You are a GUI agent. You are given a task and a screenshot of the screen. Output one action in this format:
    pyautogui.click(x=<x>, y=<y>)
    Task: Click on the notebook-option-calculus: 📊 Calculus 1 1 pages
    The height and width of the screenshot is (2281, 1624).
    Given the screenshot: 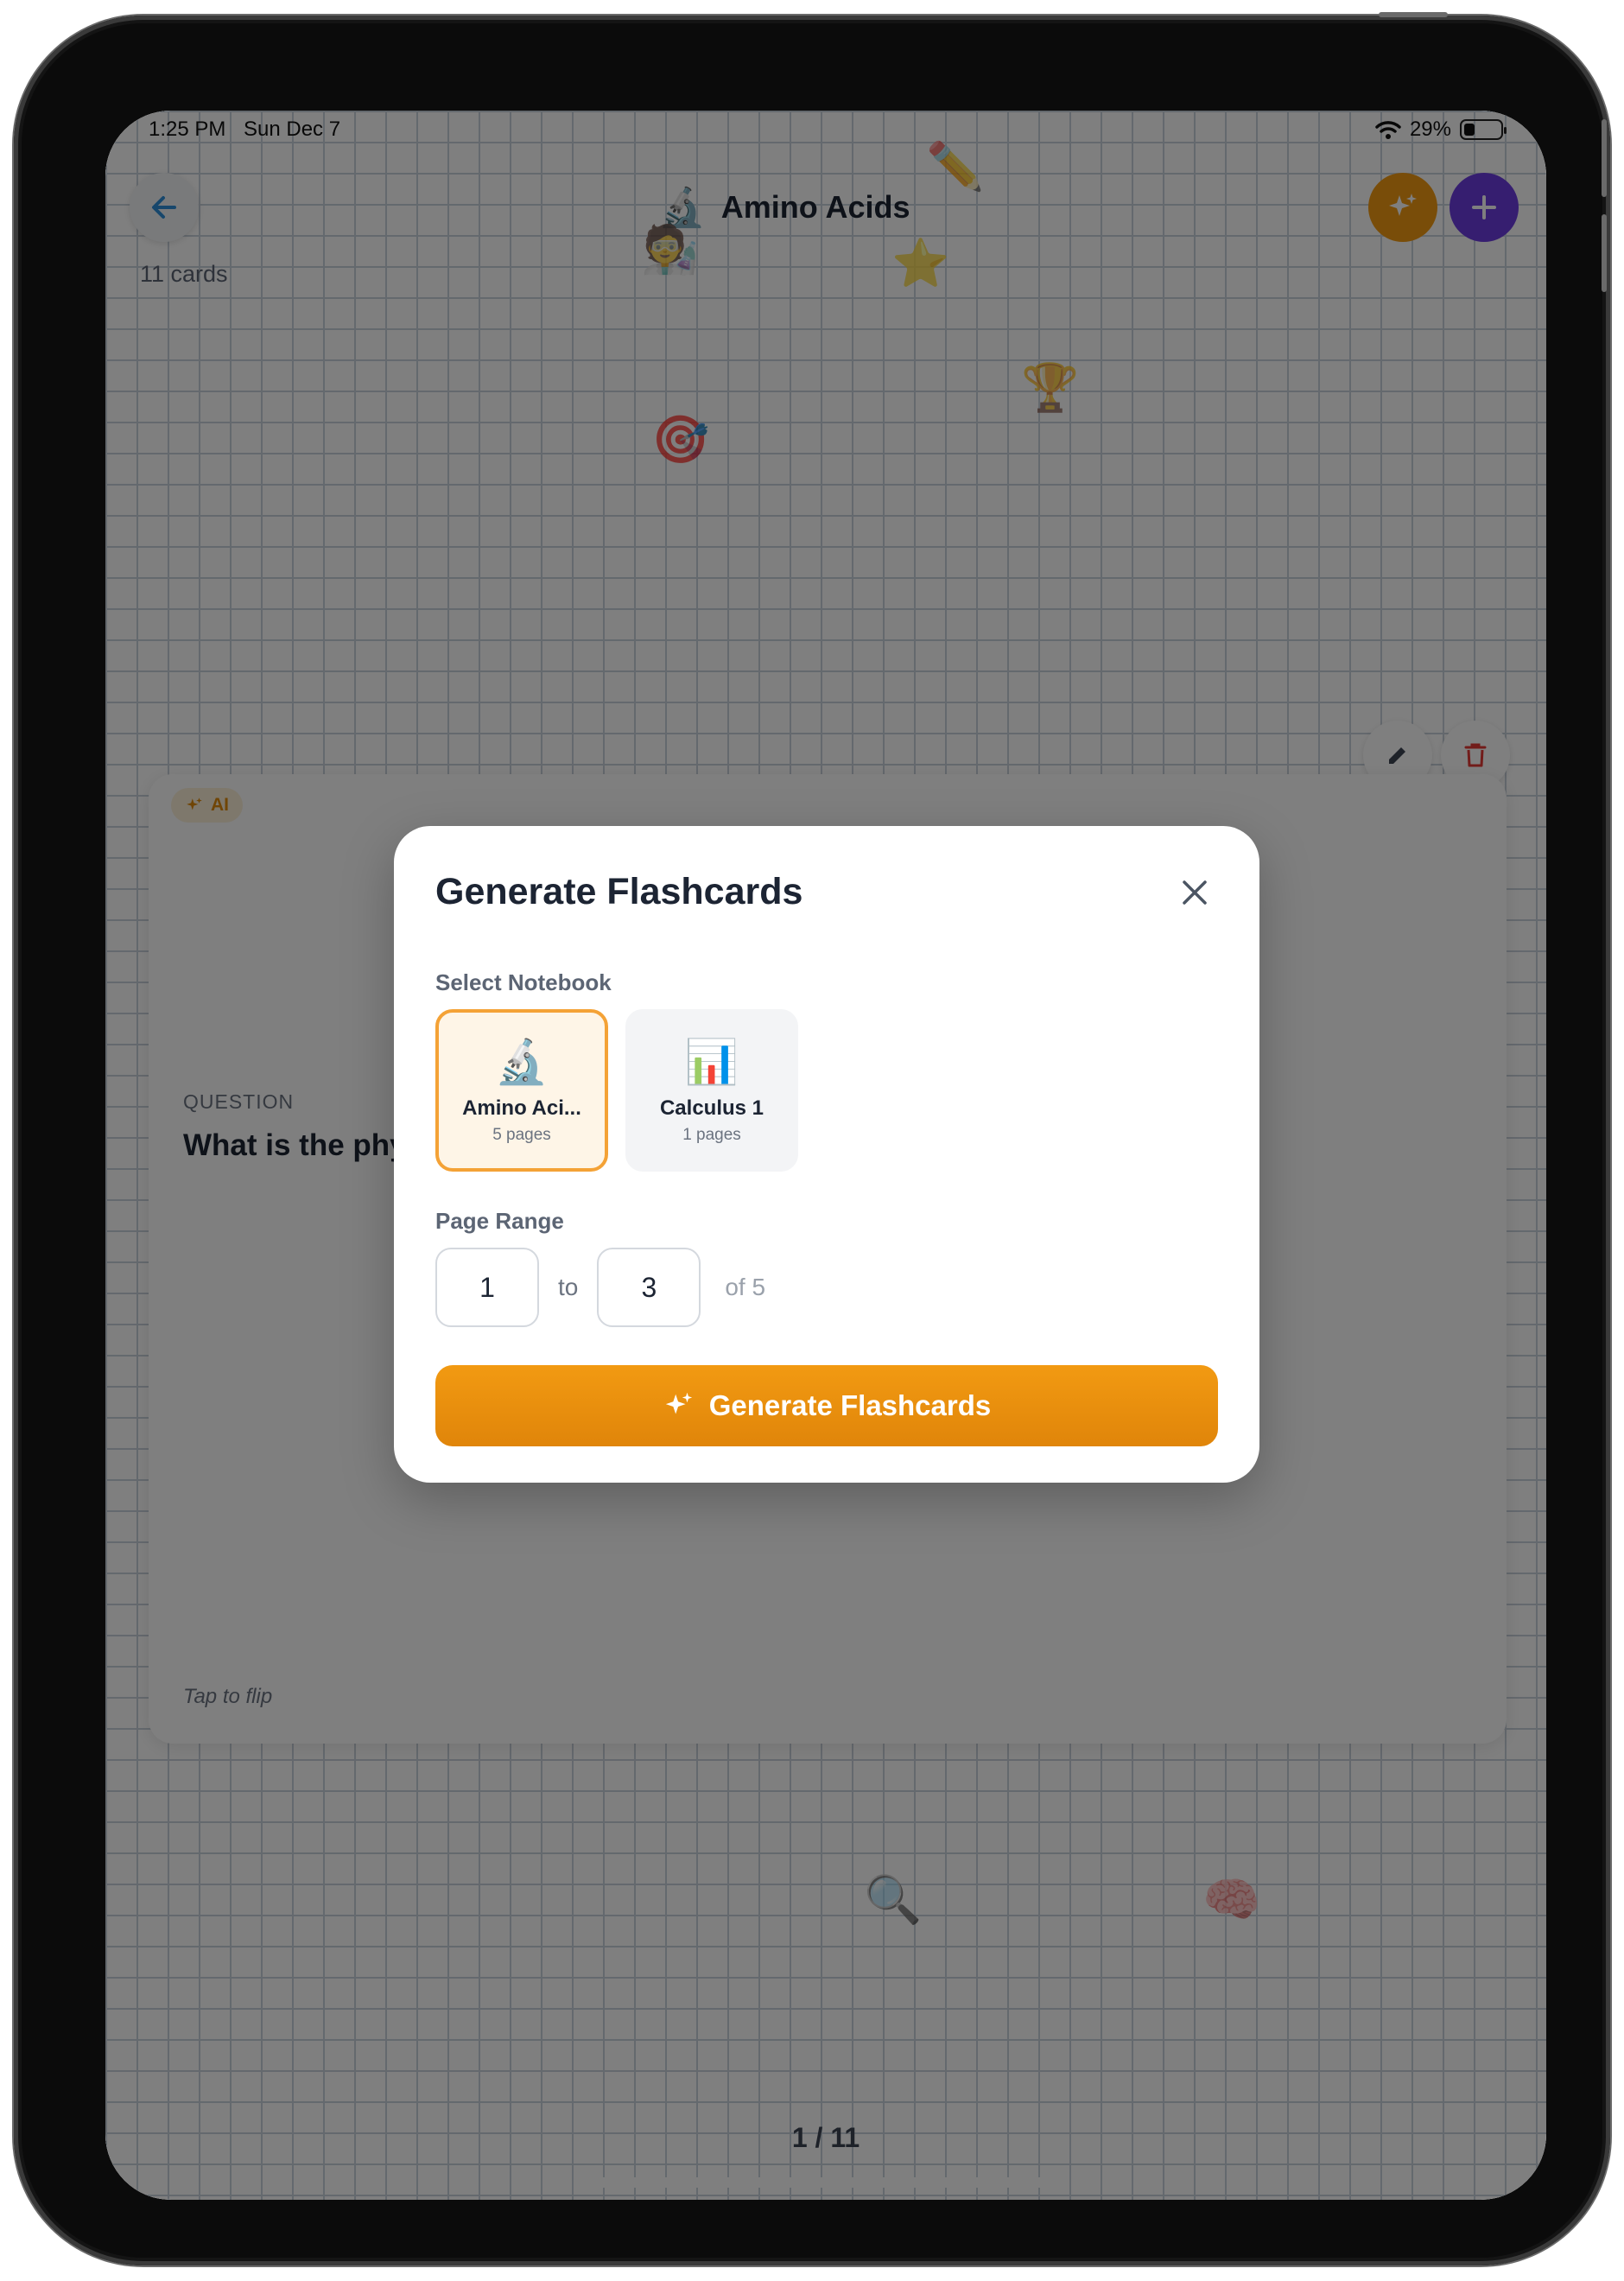 What is the action you would take?
    pyautogui.click(x=711, y=1090)
    